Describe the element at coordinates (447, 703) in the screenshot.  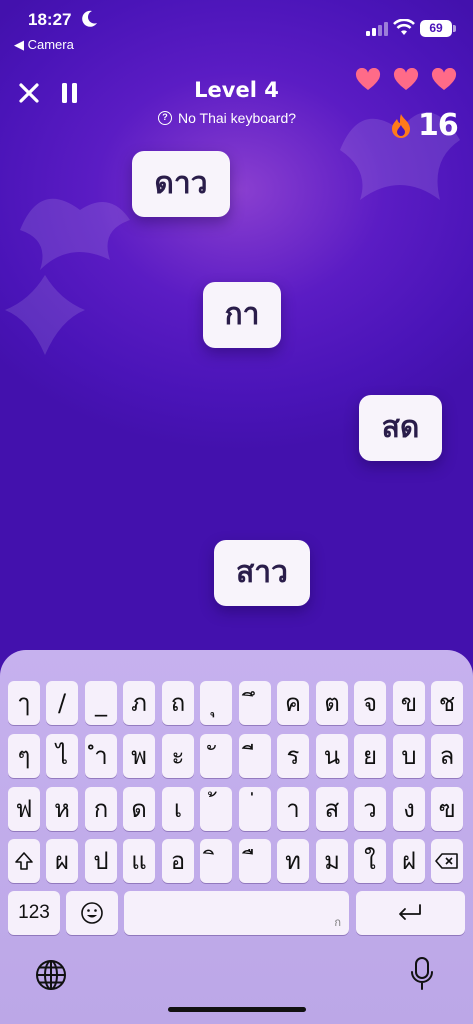
I see `key: ช` at that location.